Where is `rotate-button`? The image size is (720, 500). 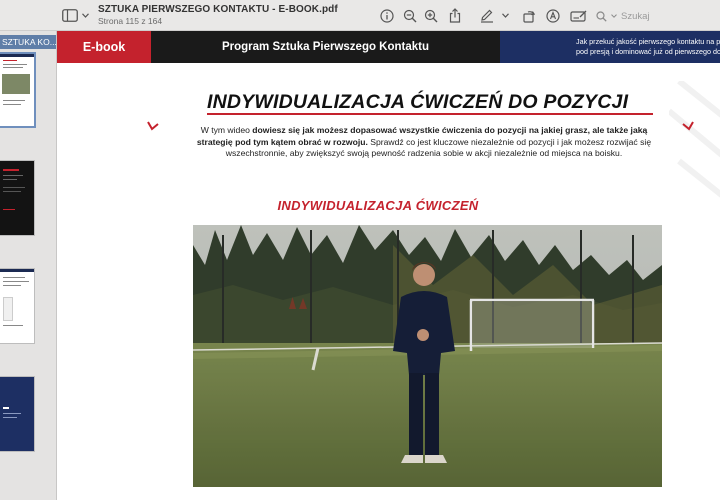 rotate-button is located at coordinates (528, 15).